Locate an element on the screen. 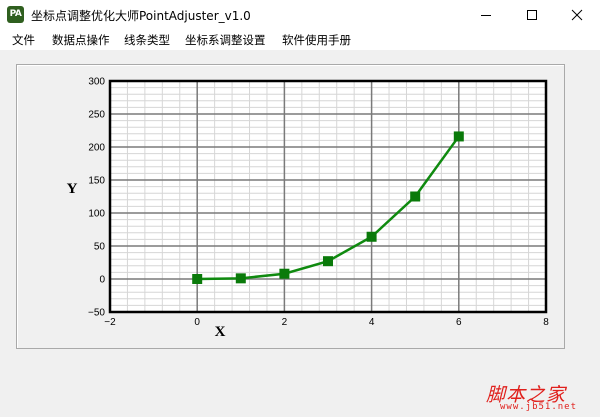 Image resolution: width=600 pixels, height=417 pixels. y-tick-label: −50 is located at coordinates (96, 313).